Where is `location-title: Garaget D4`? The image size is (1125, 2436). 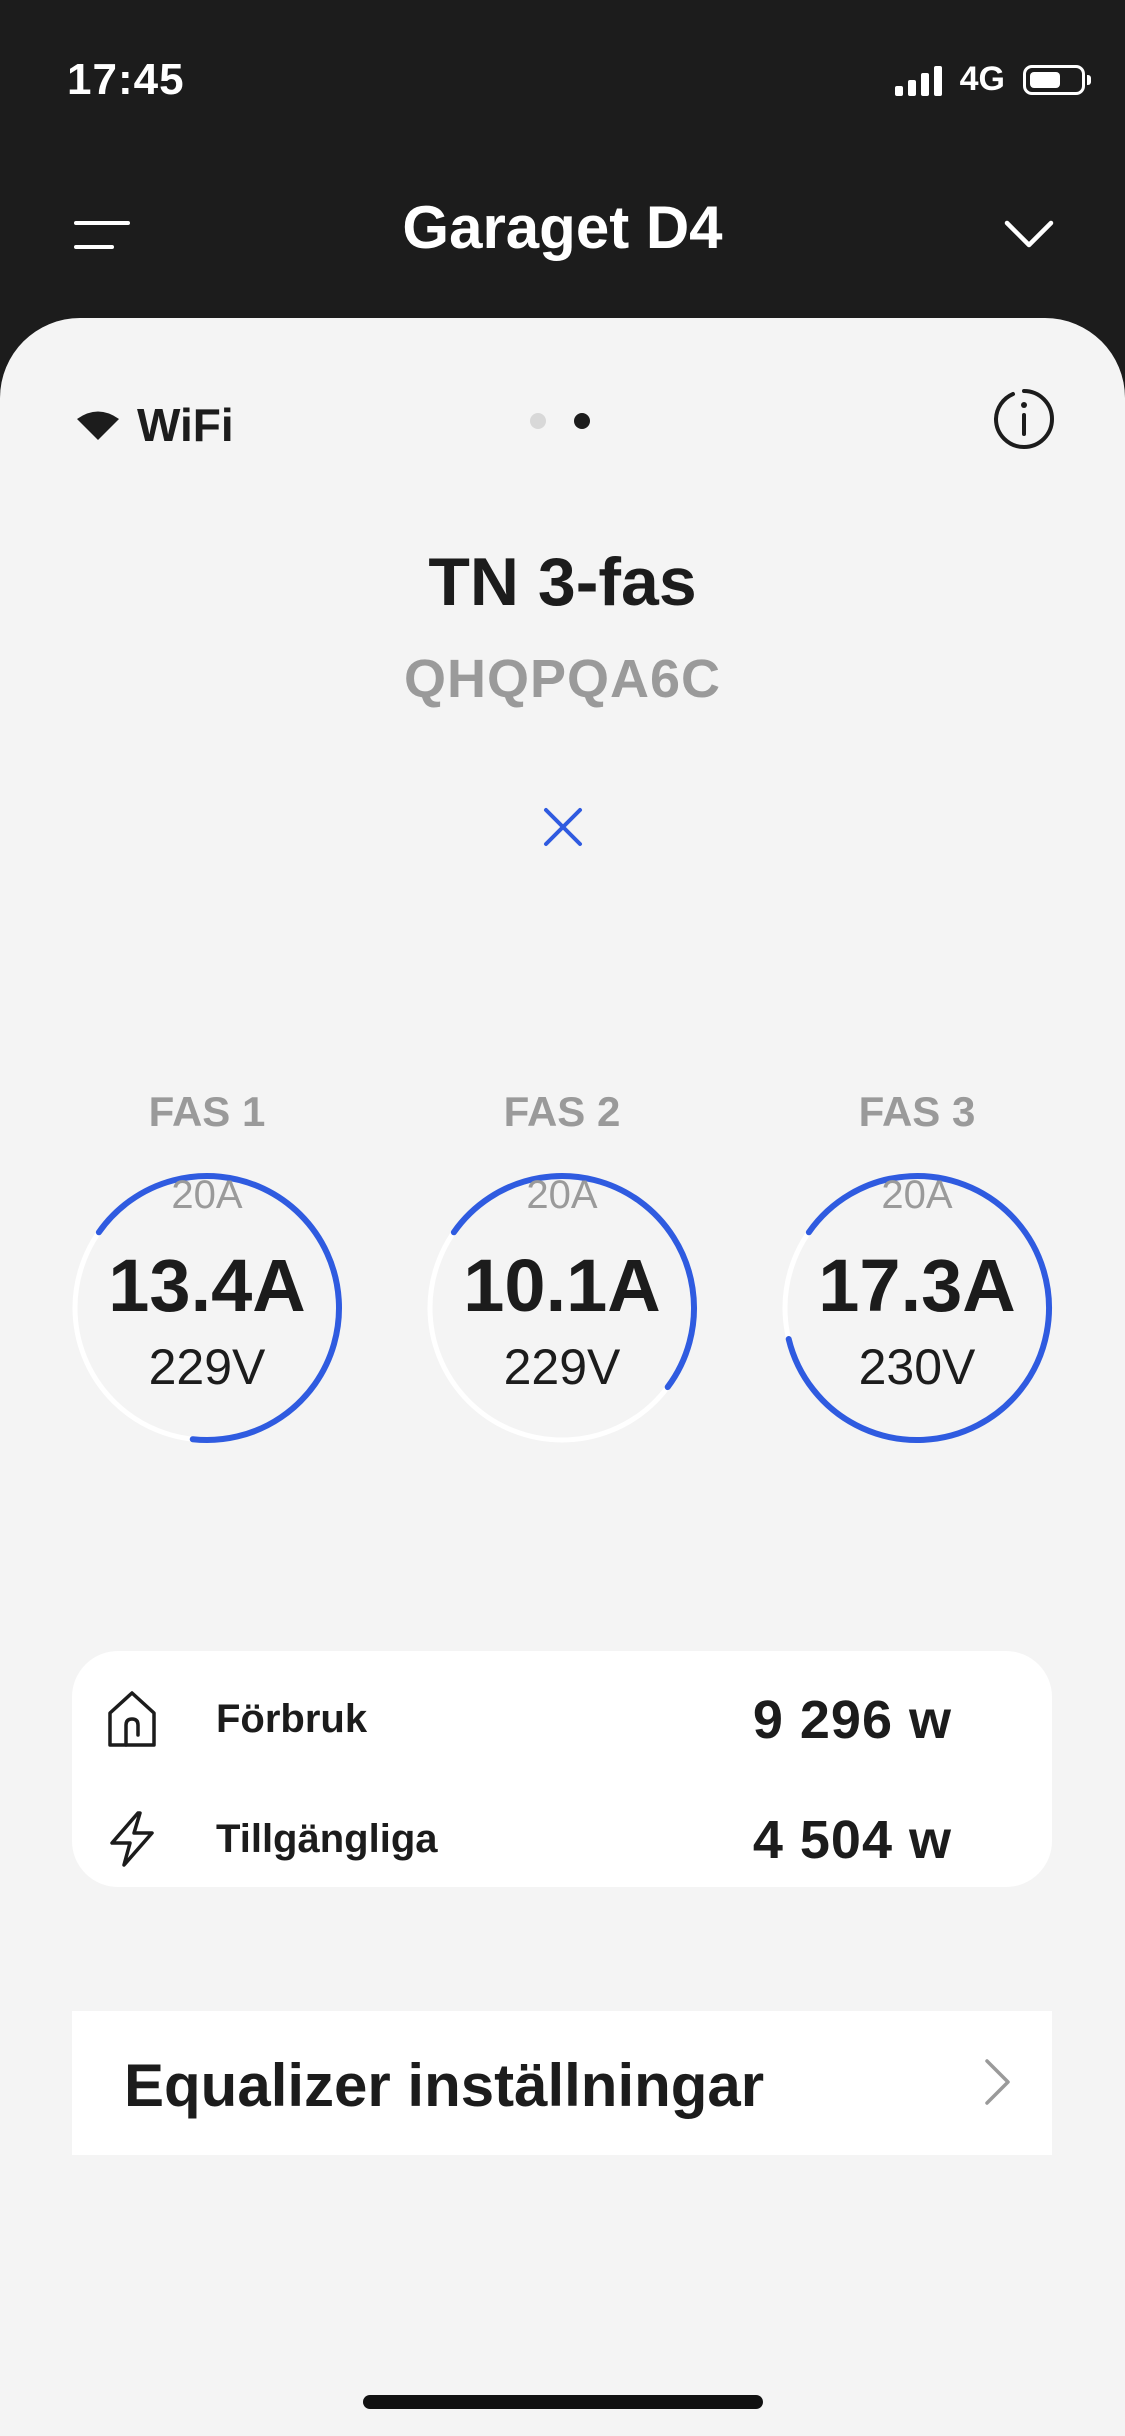
location-title: Garaget D4 is located at coordinates (562, 227).